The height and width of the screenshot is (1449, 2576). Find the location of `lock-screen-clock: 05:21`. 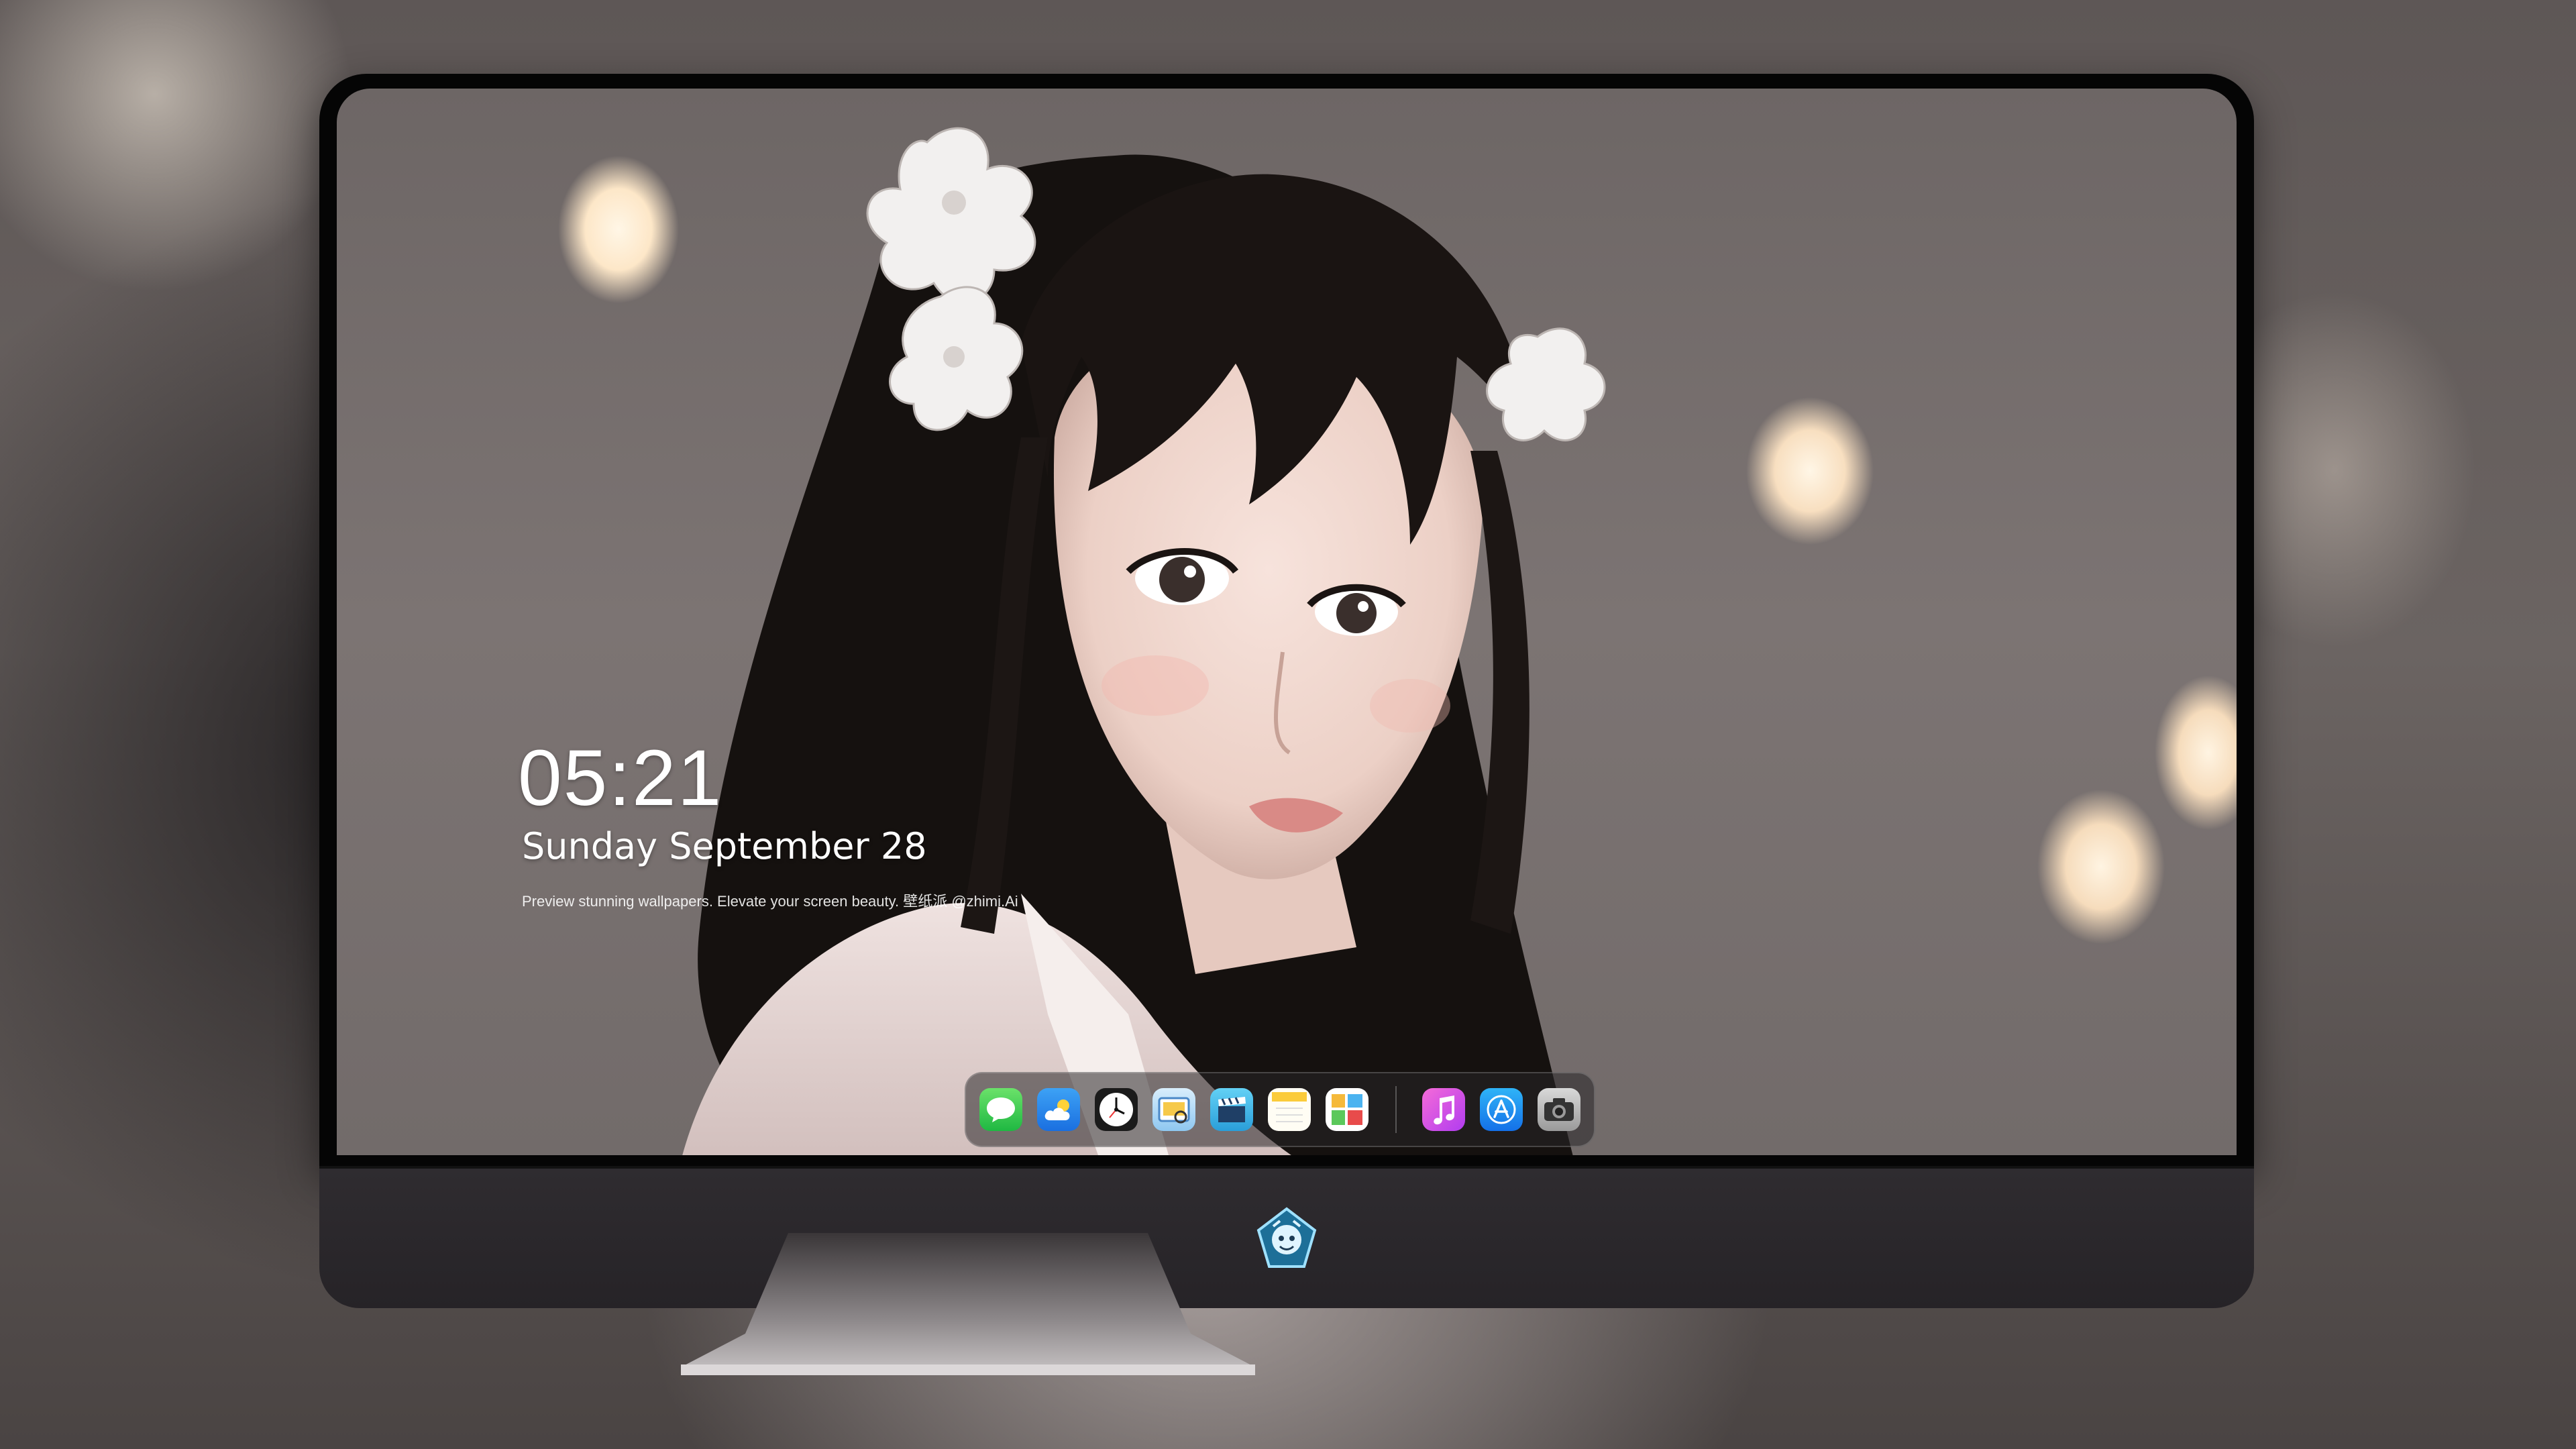

lock-screen-clock: 05:21 is located at coordinates (620, 778).